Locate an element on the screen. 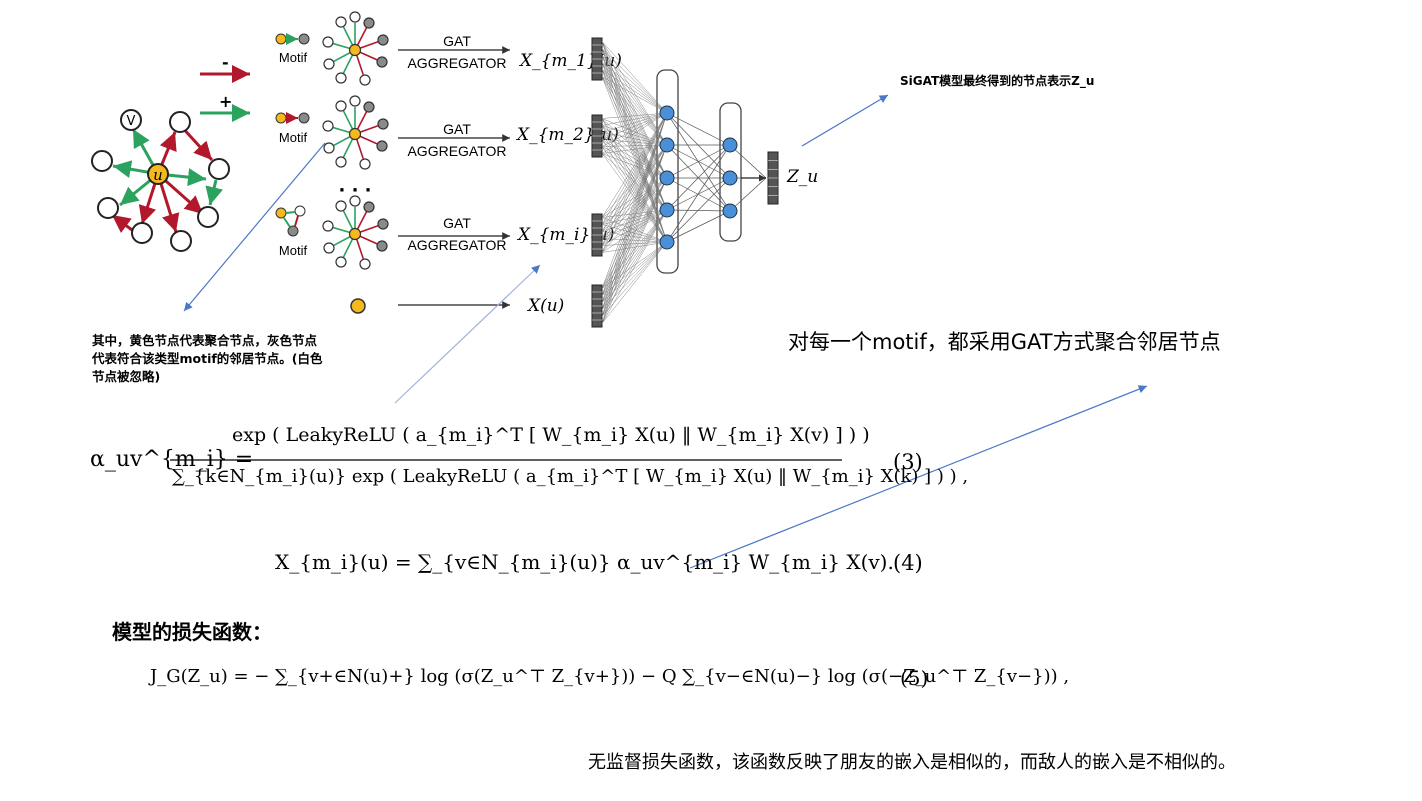 The width and height of the screenshot is (1422, 801). motif-subgraphs is located at coordinates (355, 140).